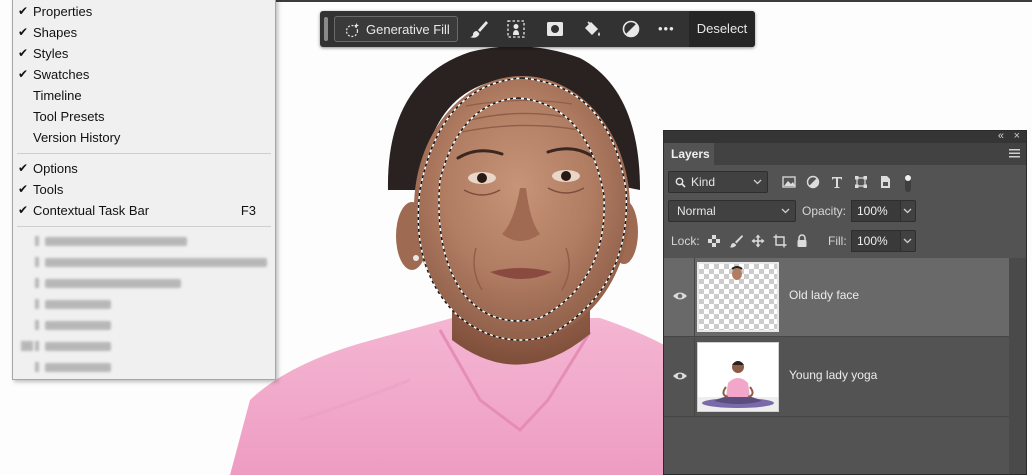 This screenshot has height=475, width=1032. I want to click on menu-item-label: Options, so click(55, 168).